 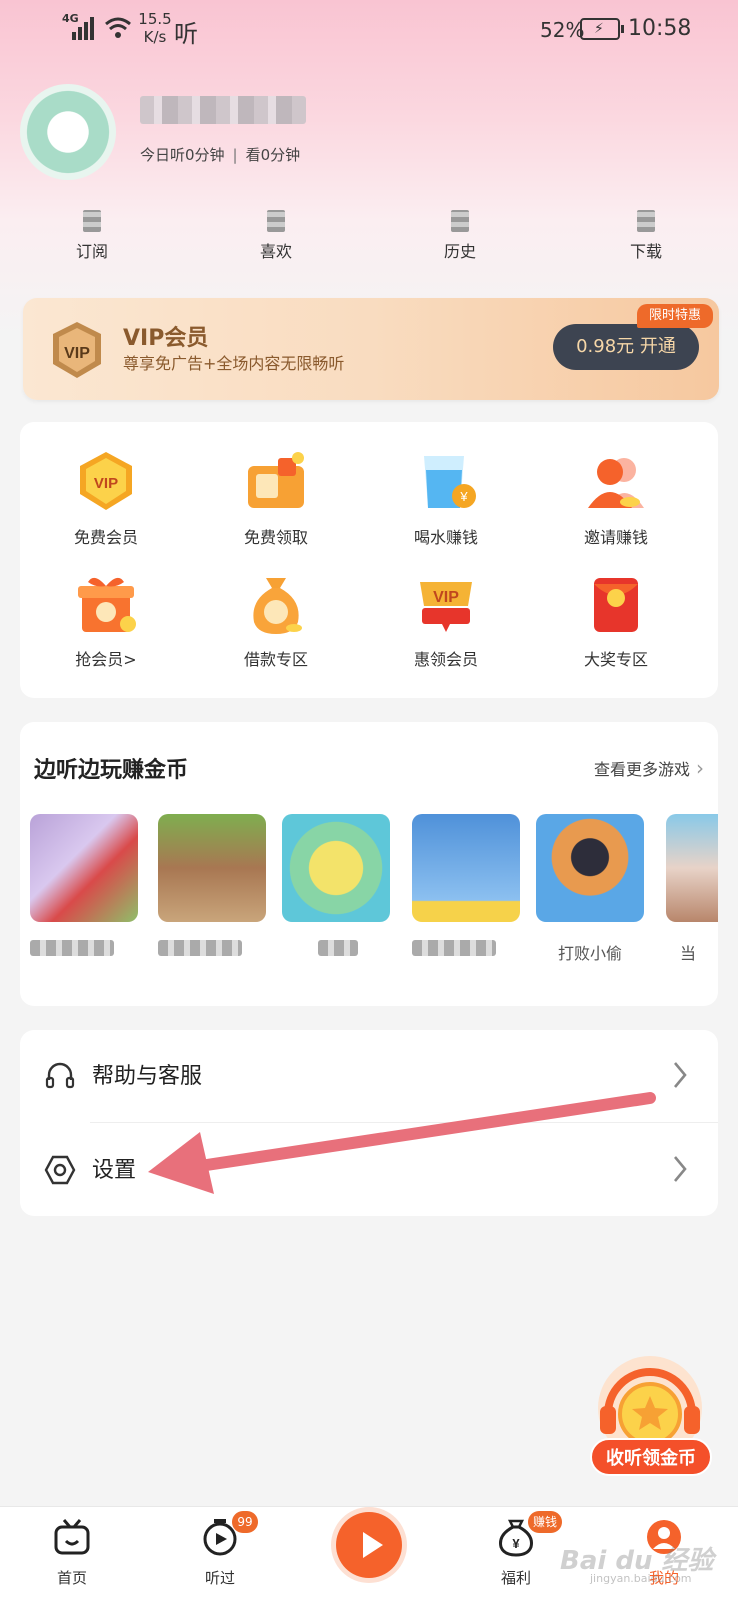 I want to click on grid-item-vip-deal: VIP 惠领会员, so click(x=446, y=621).